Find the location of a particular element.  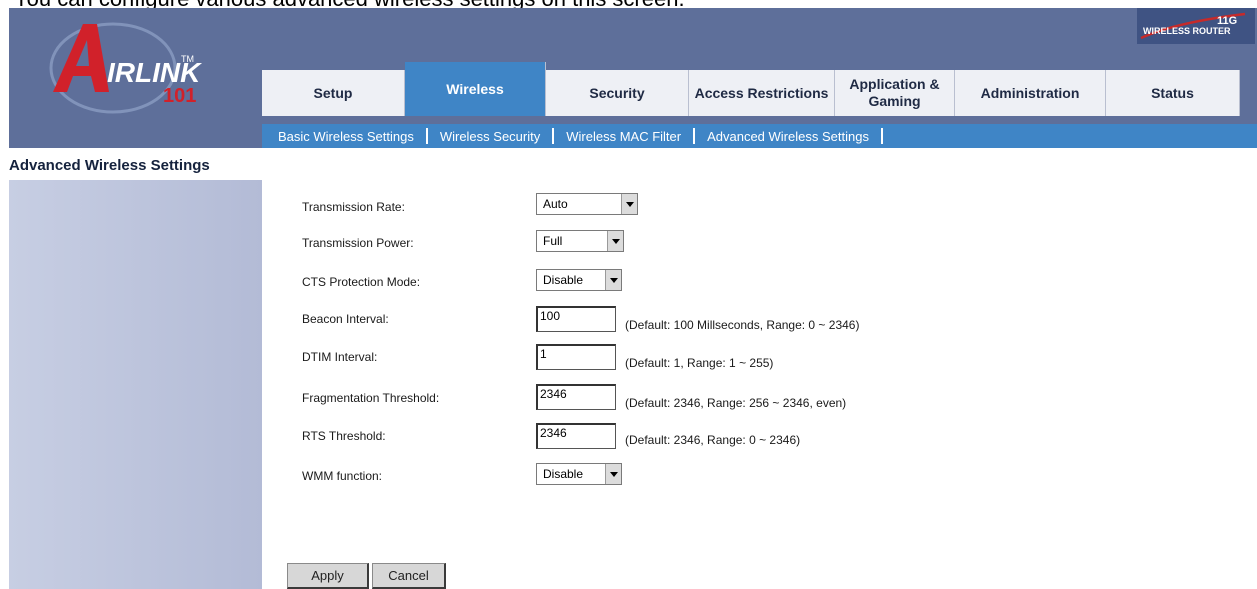

apply-button: Apply is located at coordinates (328, 576).